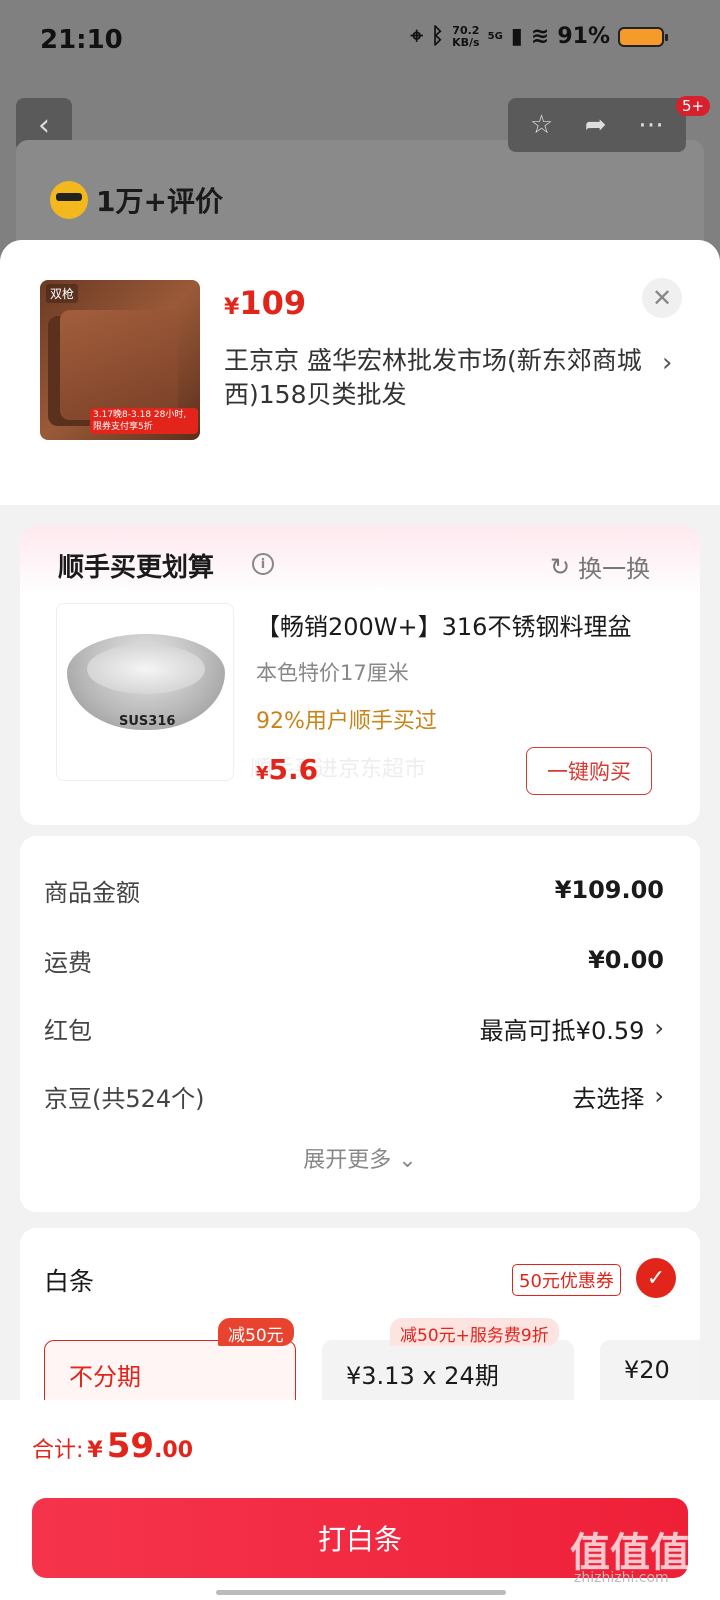 The height and width of the screenshot is (1600, 720). I want to click on checkmark-icon: ✓, so click(656, 1278).